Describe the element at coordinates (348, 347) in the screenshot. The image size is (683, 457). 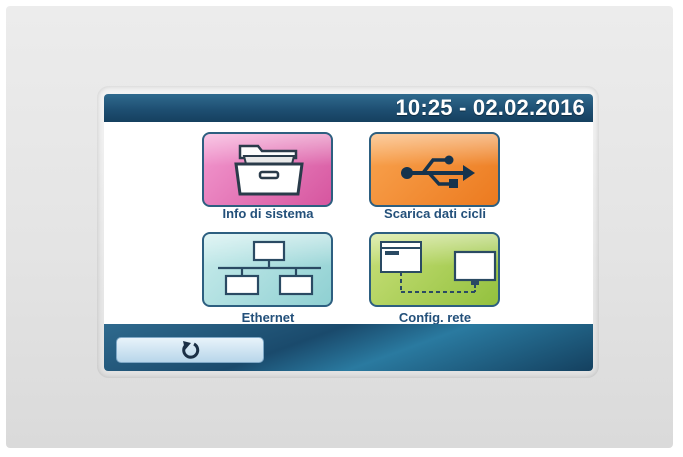
I see `bottom-bar` at that location.